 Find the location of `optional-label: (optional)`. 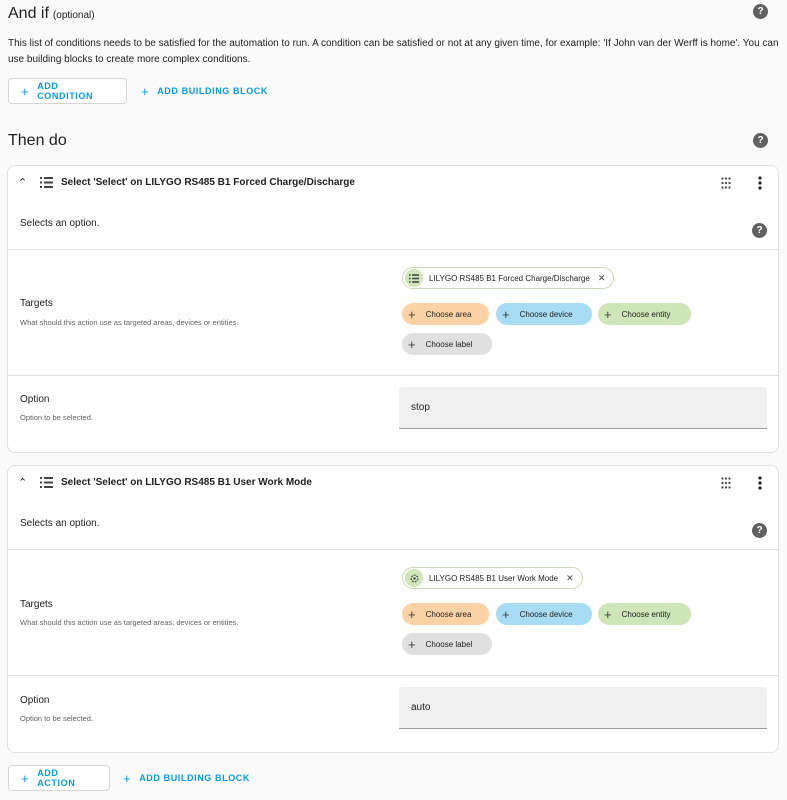

optional-label: (optional) is located at coordinates (73, 15).